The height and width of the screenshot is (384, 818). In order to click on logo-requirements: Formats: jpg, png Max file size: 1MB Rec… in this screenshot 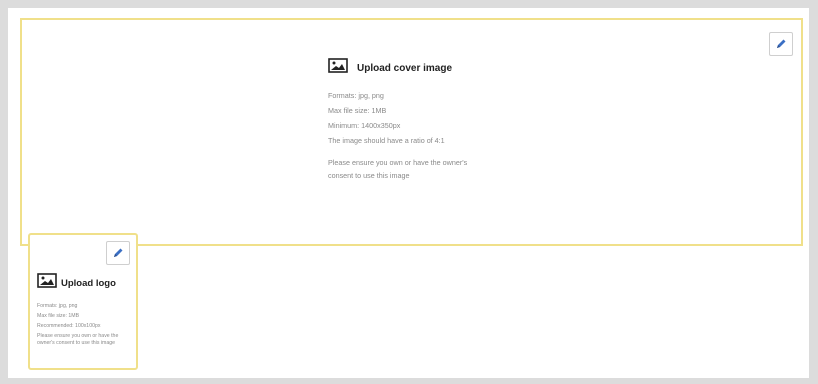, I will do `click(87, 316)`.